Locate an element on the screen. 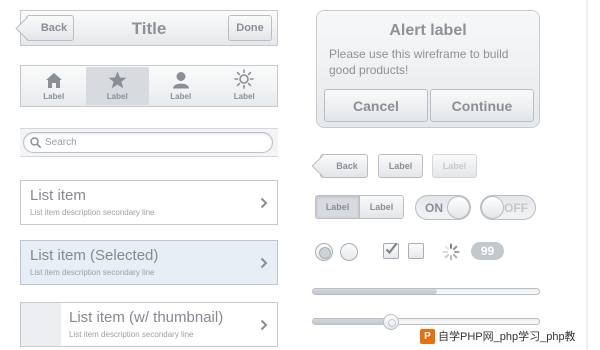 The height and width of the screenshot is (350, 600). search-input: Search is located at coordinates (148, 142).